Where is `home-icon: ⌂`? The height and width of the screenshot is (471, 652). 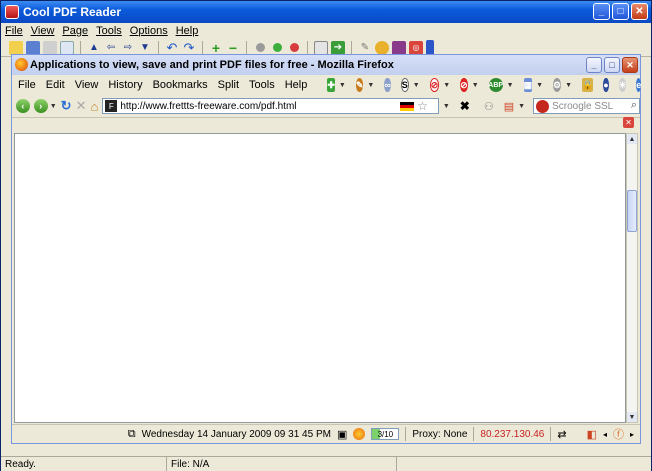
home-icon: ⌂ is located at coordinates (94, 106).